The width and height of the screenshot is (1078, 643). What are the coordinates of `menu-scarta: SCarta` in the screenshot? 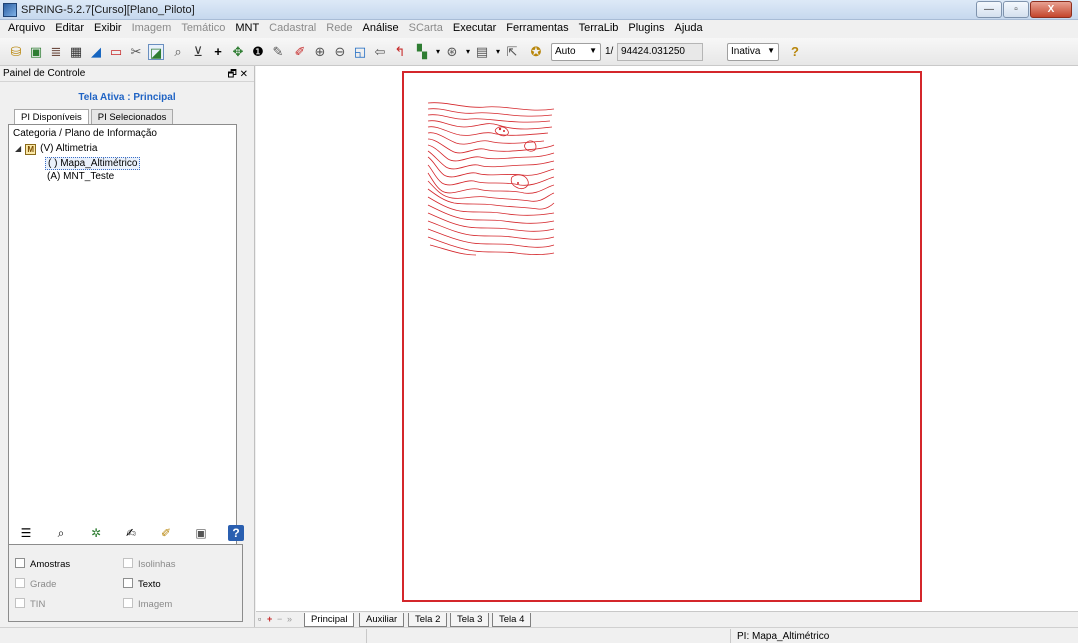 It's located at (426, 29).